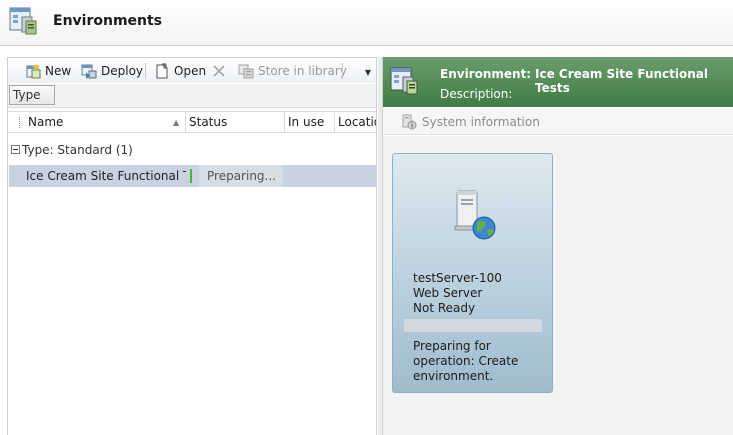  What do you see at coordinates (77, 150) in the screenshot?
I see `group-label: Type: Standard (1)` at bounding box center [77, 150].